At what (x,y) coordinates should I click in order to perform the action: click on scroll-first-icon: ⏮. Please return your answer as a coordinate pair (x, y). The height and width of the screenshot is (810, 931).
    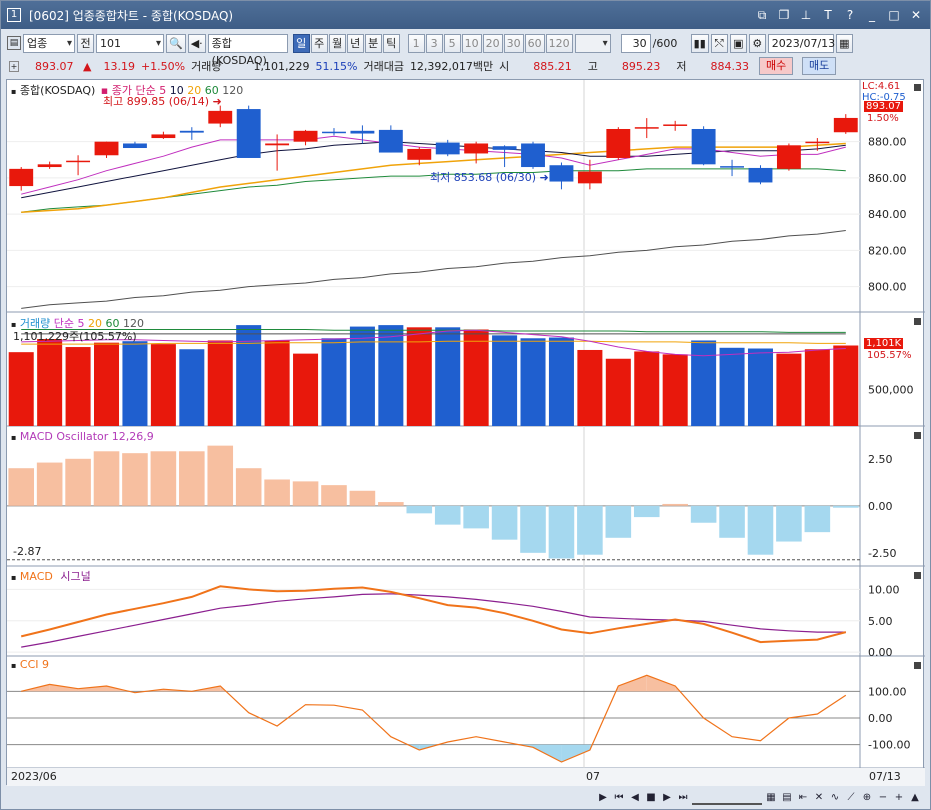
    Looking at the image, I should click on (619, 798).